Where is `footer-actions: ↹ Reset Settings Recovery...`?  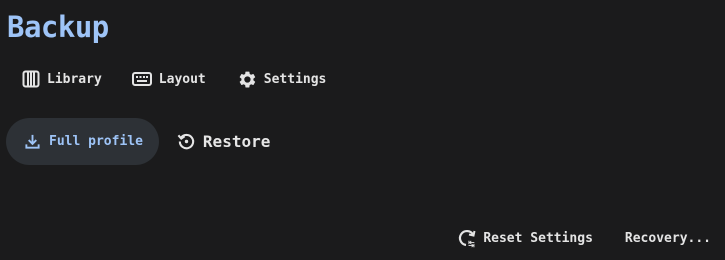 footer-actions: ↹ Reset Settings Recovery... is located at coordinates (584, 238).